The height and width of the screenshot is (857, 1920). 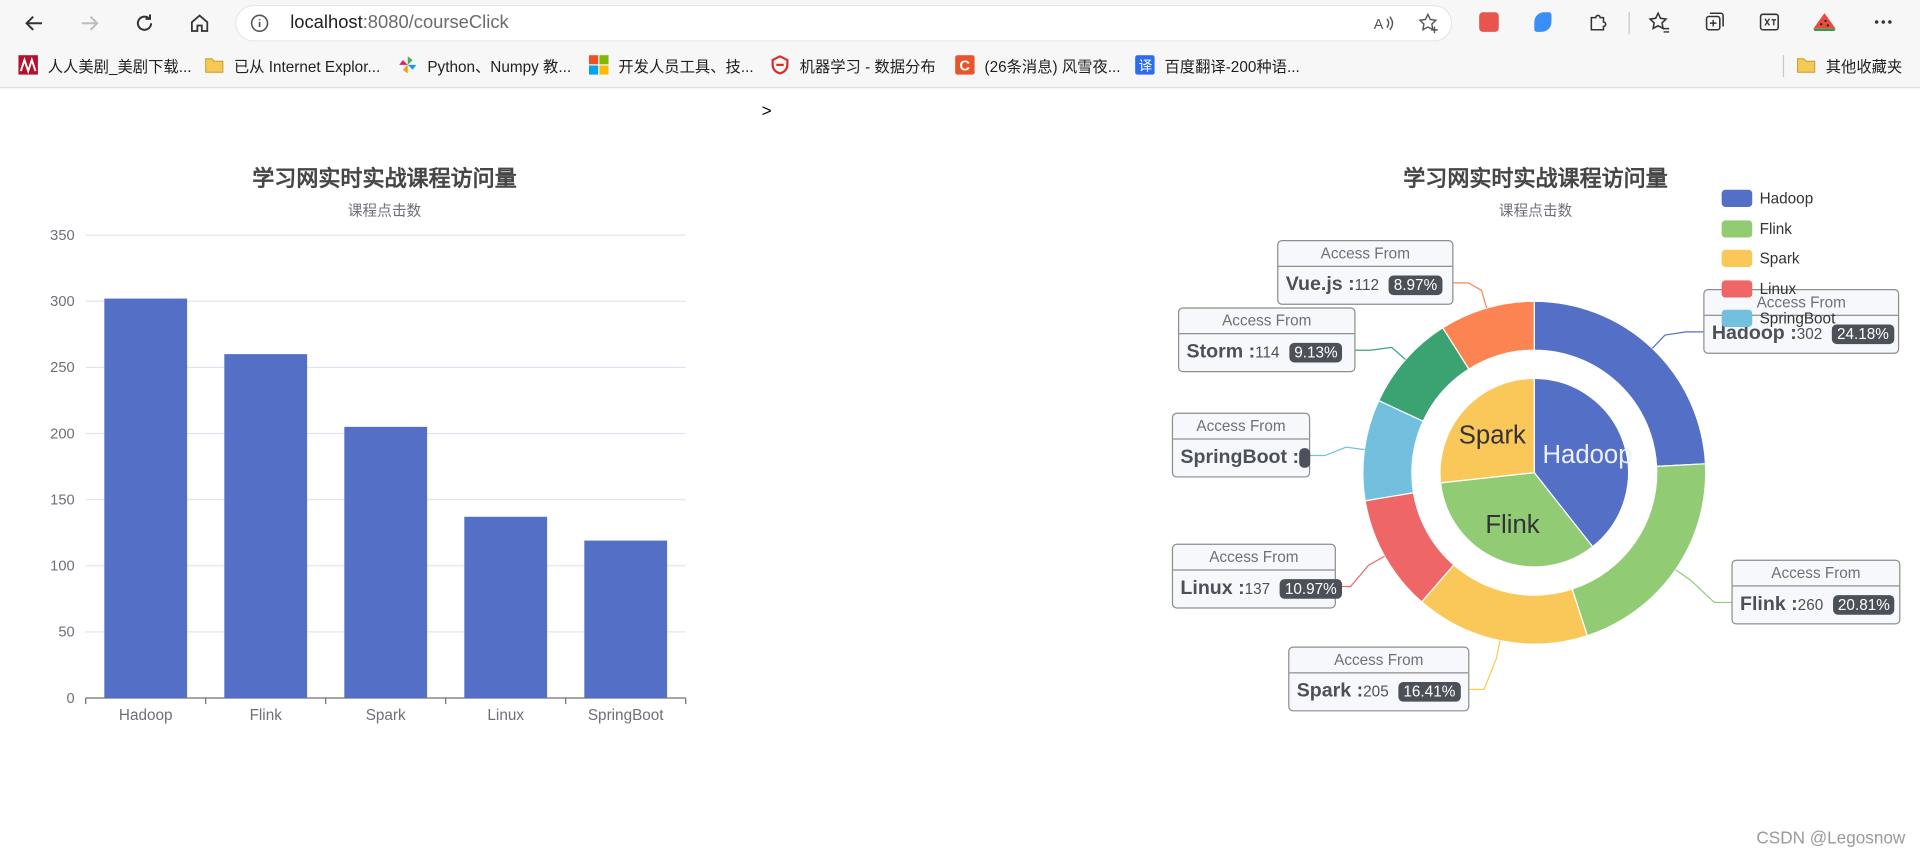 What do you see at coordinates (1504, 604) in the screenshot?
I see `outer-slice-spark` at bounding box center [1504, 604].